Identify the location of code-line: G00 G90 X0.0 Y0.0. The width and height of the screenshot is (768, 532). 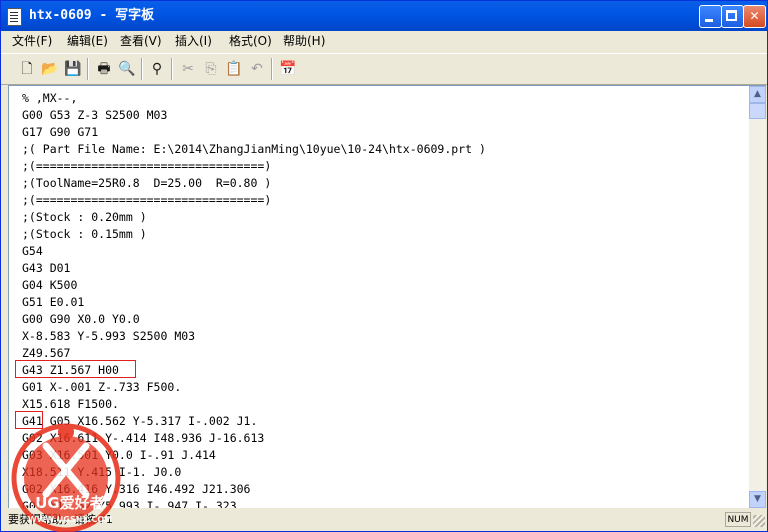
(81, 319).